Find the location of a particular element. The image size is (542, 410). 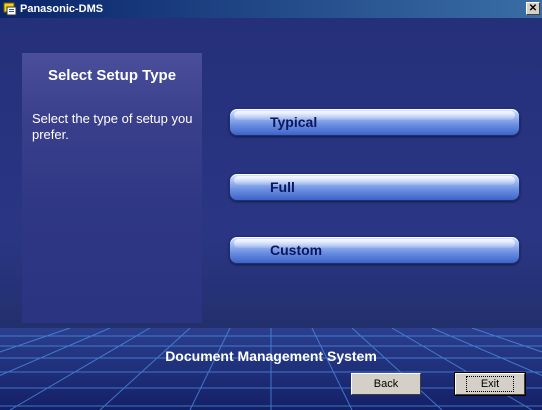

exit-label: Exit is located at coordinates (490, 384).